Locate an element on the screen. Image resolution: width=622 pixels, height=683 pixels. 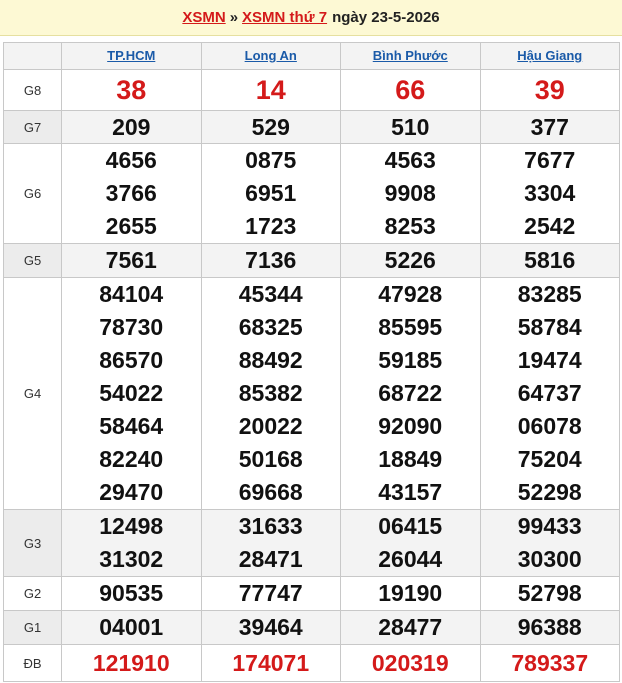
result-cell: 84104 78730 86570 54022 58464 82240 29470 is located at coordinates (131, 393).